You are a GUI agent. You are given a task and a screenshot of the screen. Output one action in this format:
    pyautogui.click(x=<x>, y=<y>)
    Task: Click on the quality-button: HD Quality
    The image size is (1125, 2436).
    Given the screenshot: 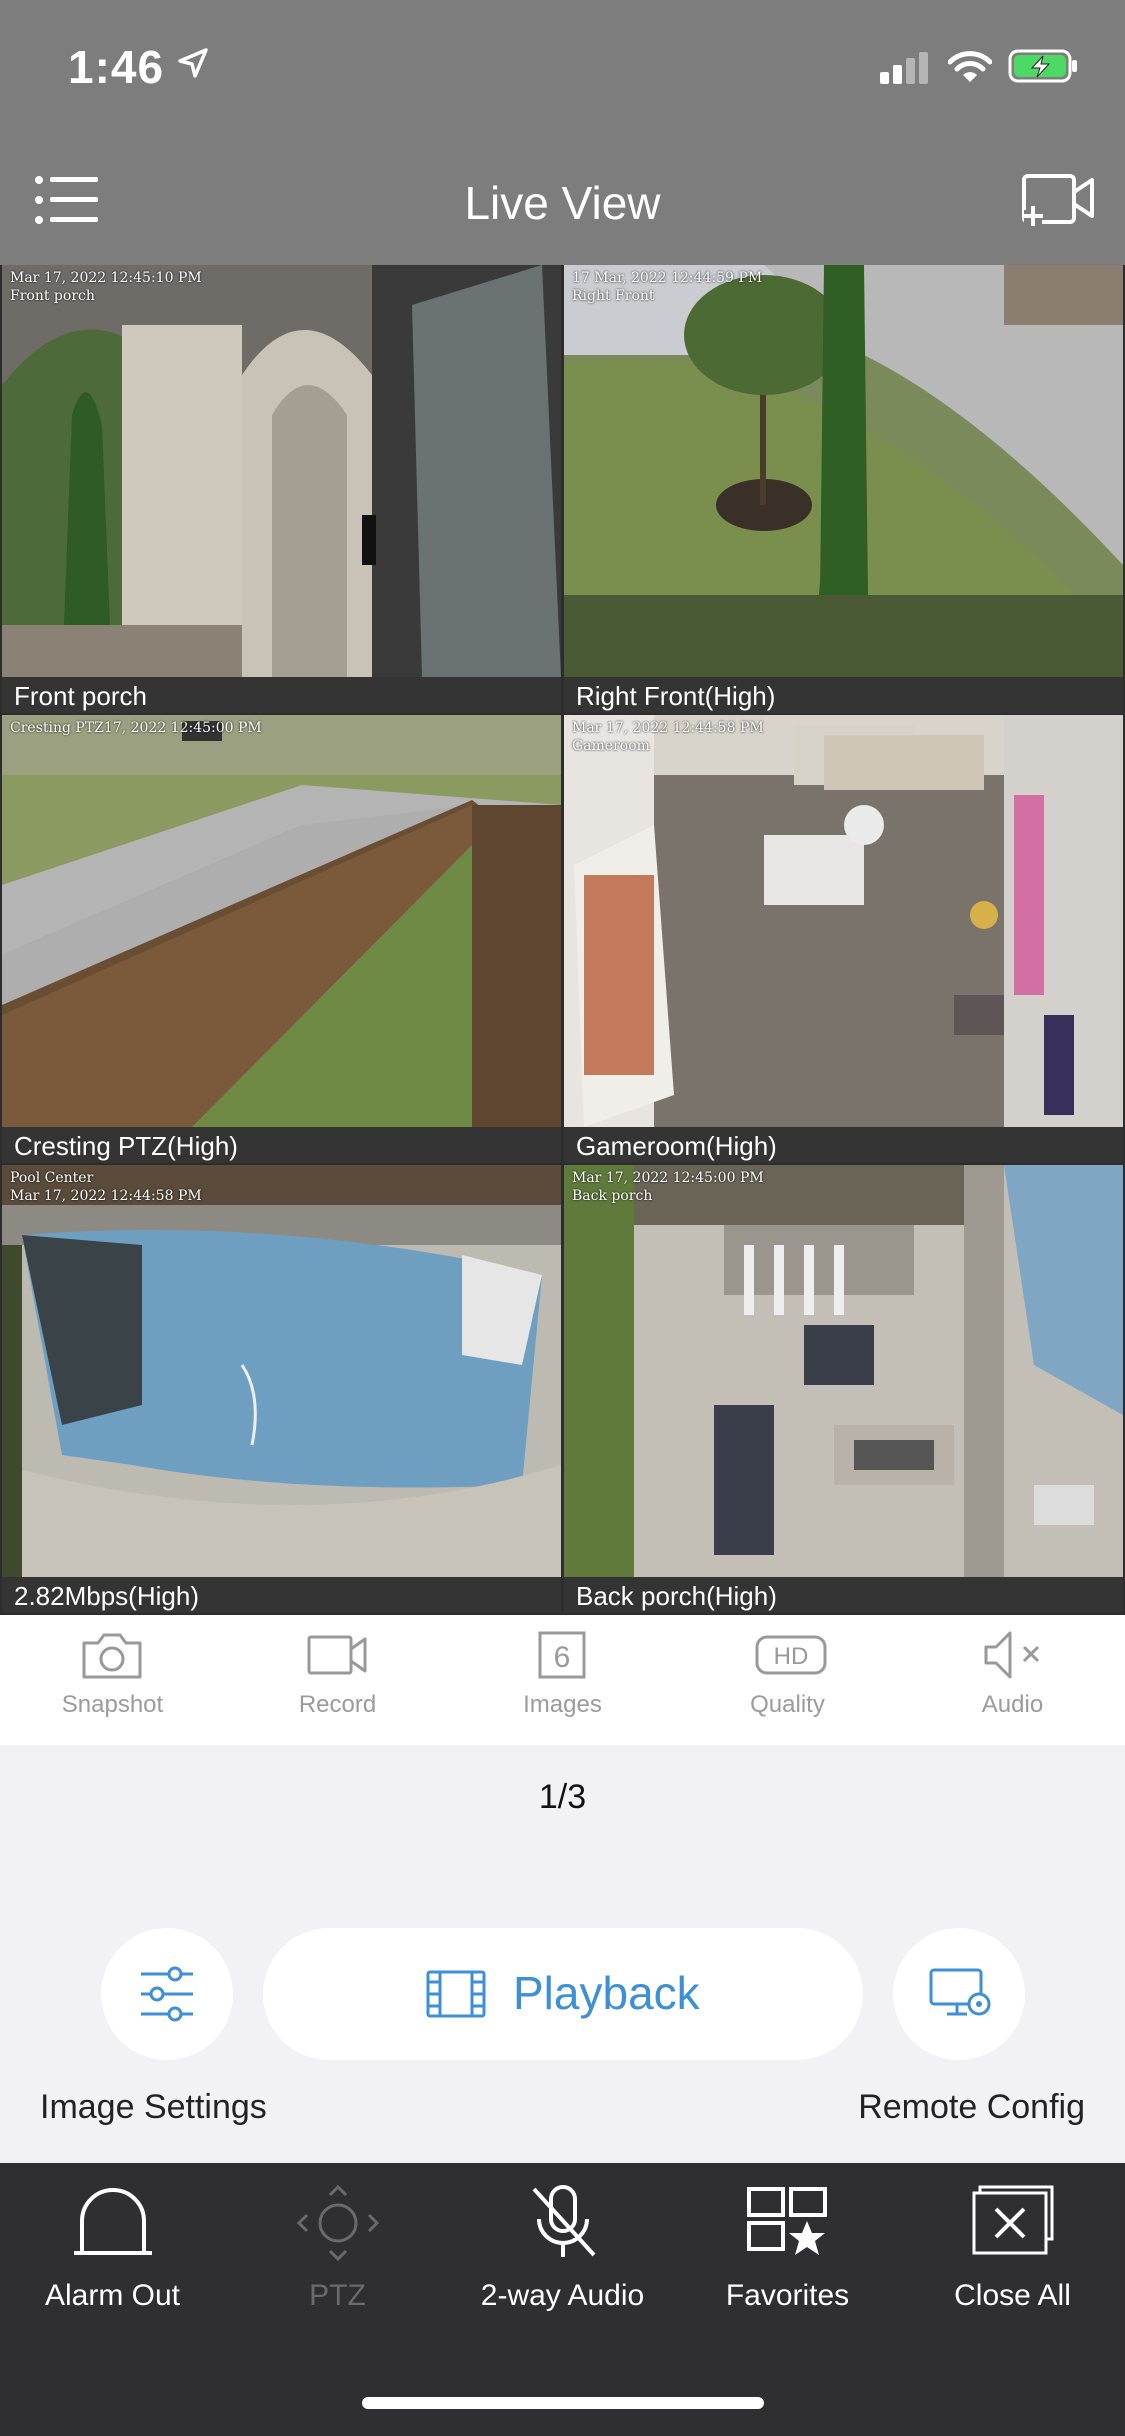 What is the action you would take?
    pyautogui.click(x=787, y=1680)
    